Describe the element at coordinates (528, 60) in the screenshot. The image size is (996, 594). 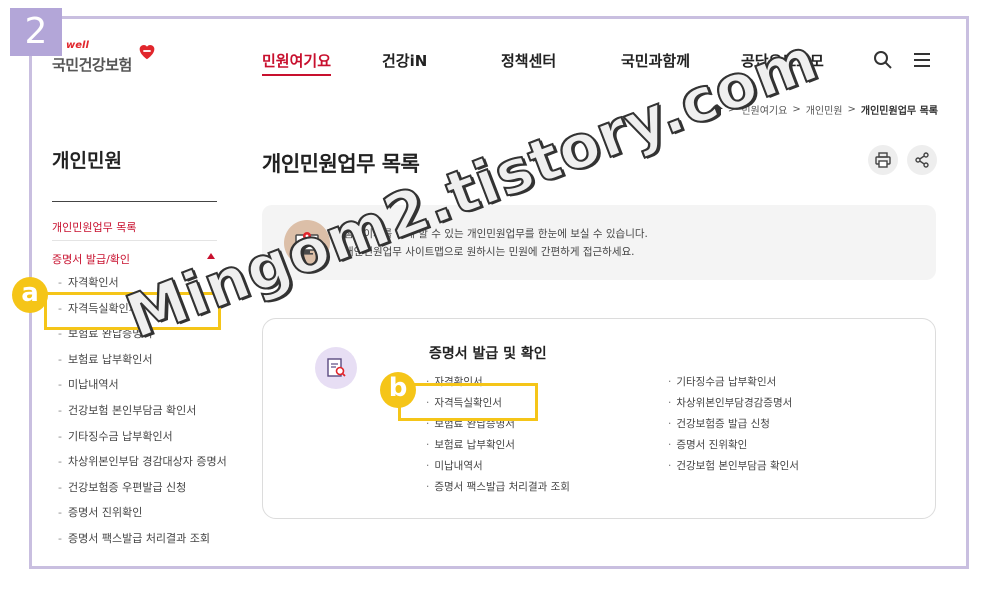
I see `nav-item-policy-center: 정책센터` at that location.